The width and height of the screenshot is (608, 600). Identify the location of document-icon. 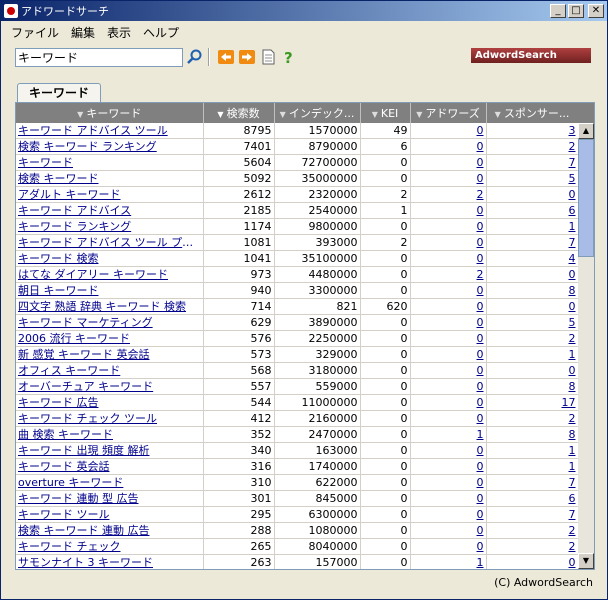
(268, 57).